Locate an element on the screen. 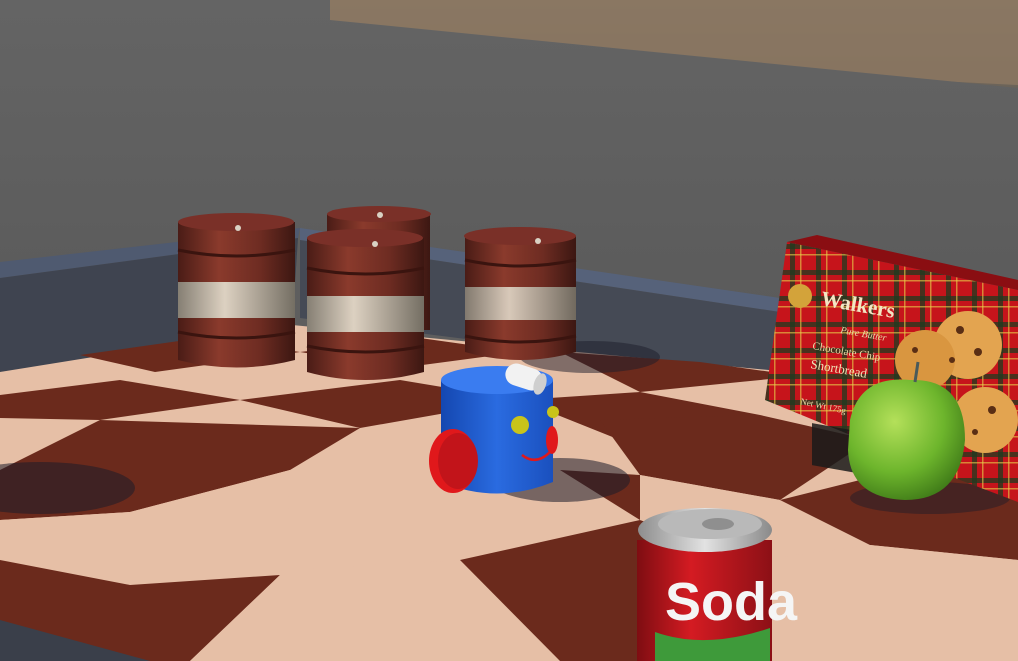 This screenshot has width=1018, height=661. robot-wheel-right is located at coordinates (552, 440).